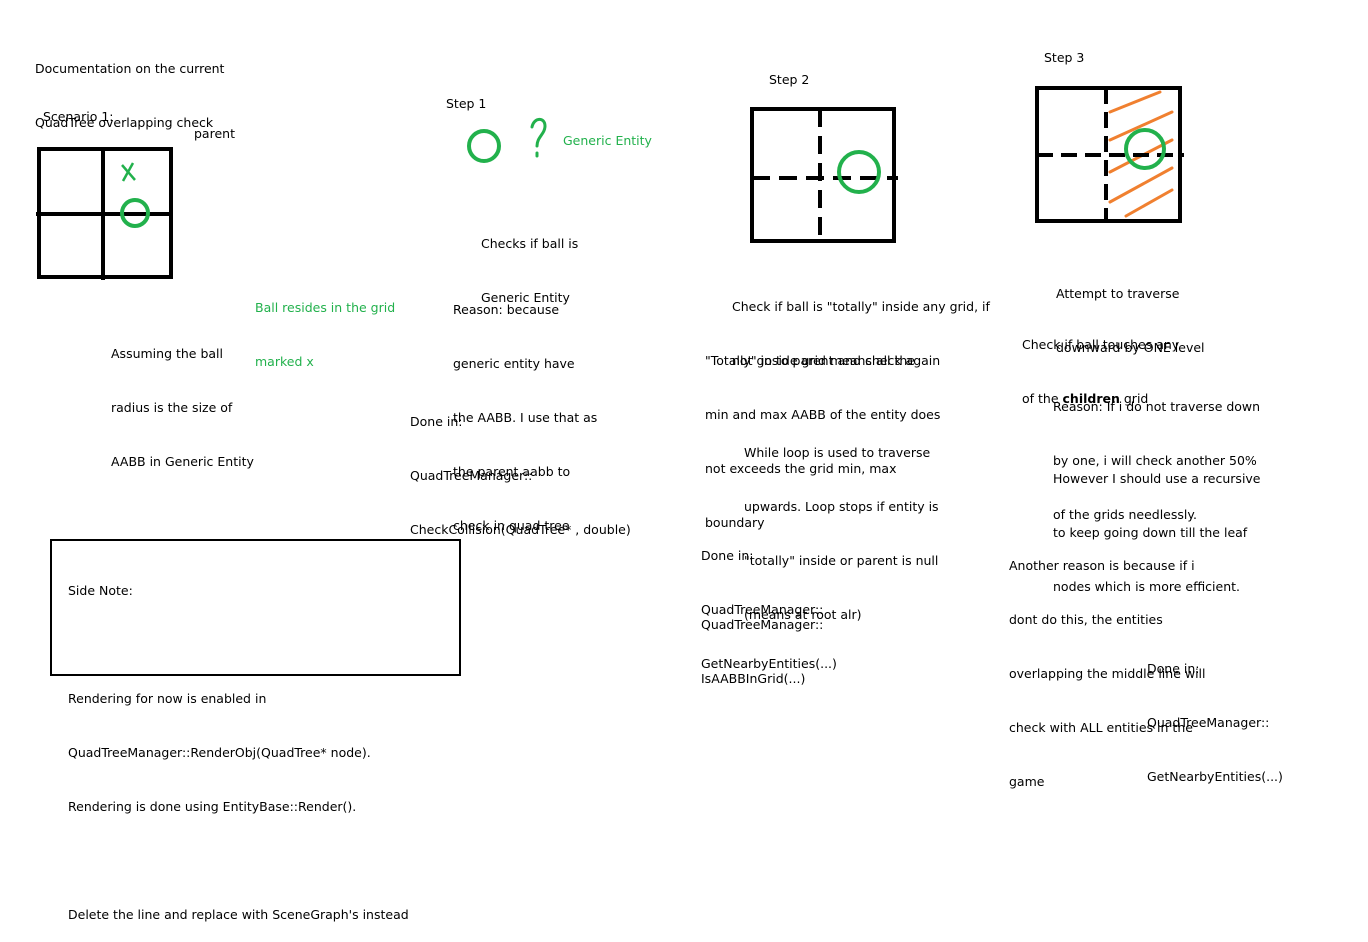 Image resolution: width=1368 pixels, height=942 pixels. Describe the element at coordinates (607, 140) in the screenshot. I see `generic-entity-label: Generic Entity` at that location.